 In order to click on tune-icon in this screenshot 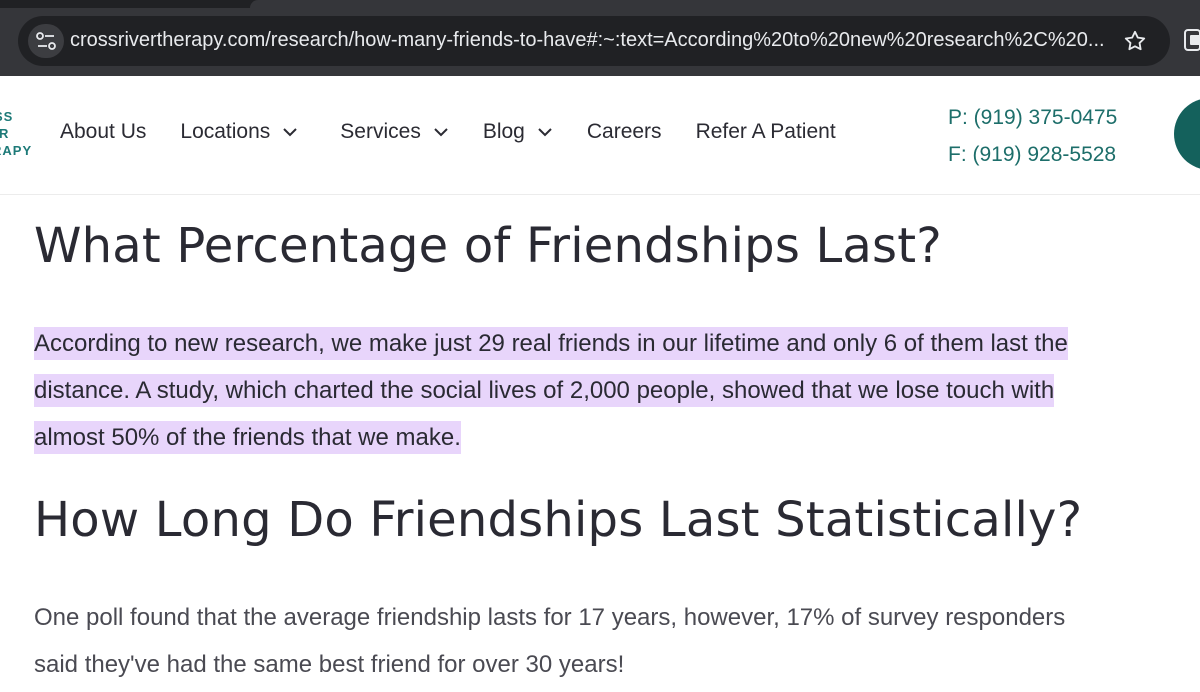, I will do `click(46, 41)`.